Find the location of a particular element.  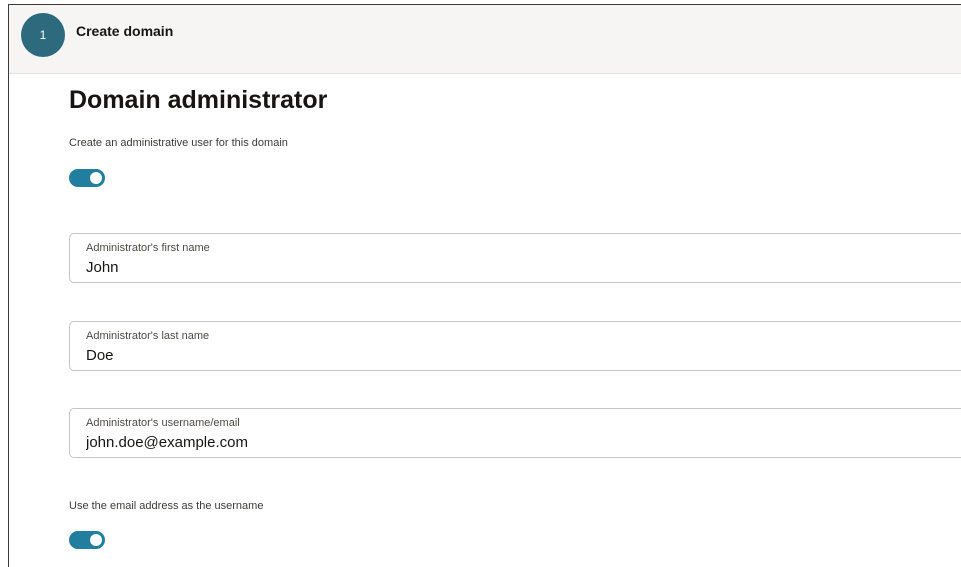

last-name-field: Administrator's last name is located at coordinates (515, 346).